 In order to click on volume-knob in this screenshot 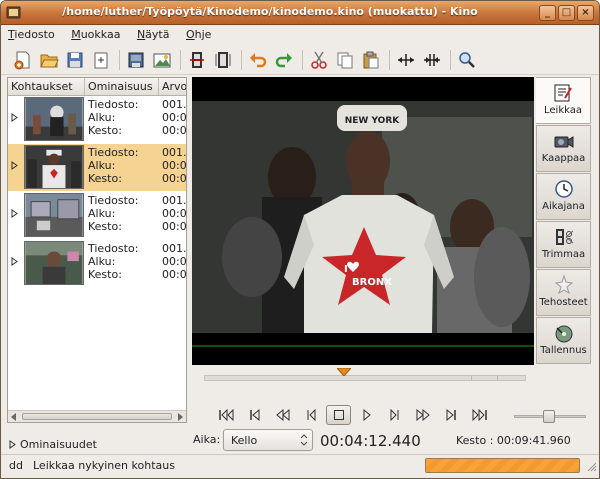, I will do `click(548, 416)`.